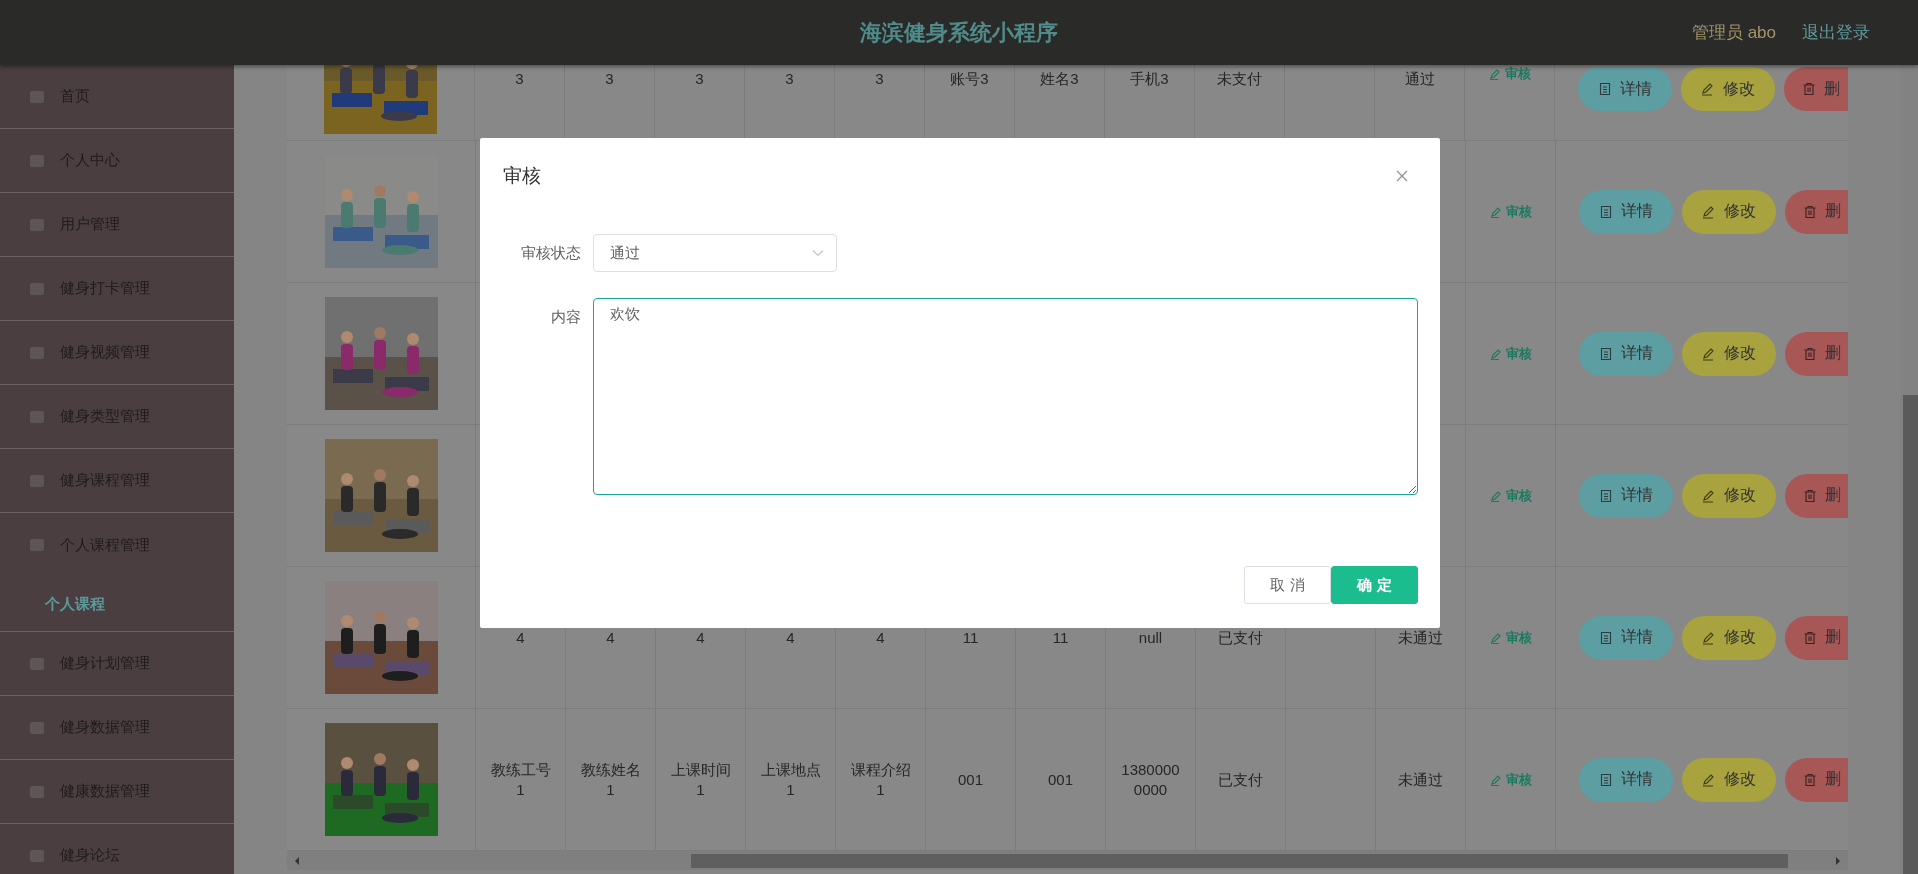 The height and width of the screenshot is (874, 1918). What do you see at coordinates (700, 779) in the screenshot?
I see `table-cell: 上课时间1` at bounding box center [700, 779].